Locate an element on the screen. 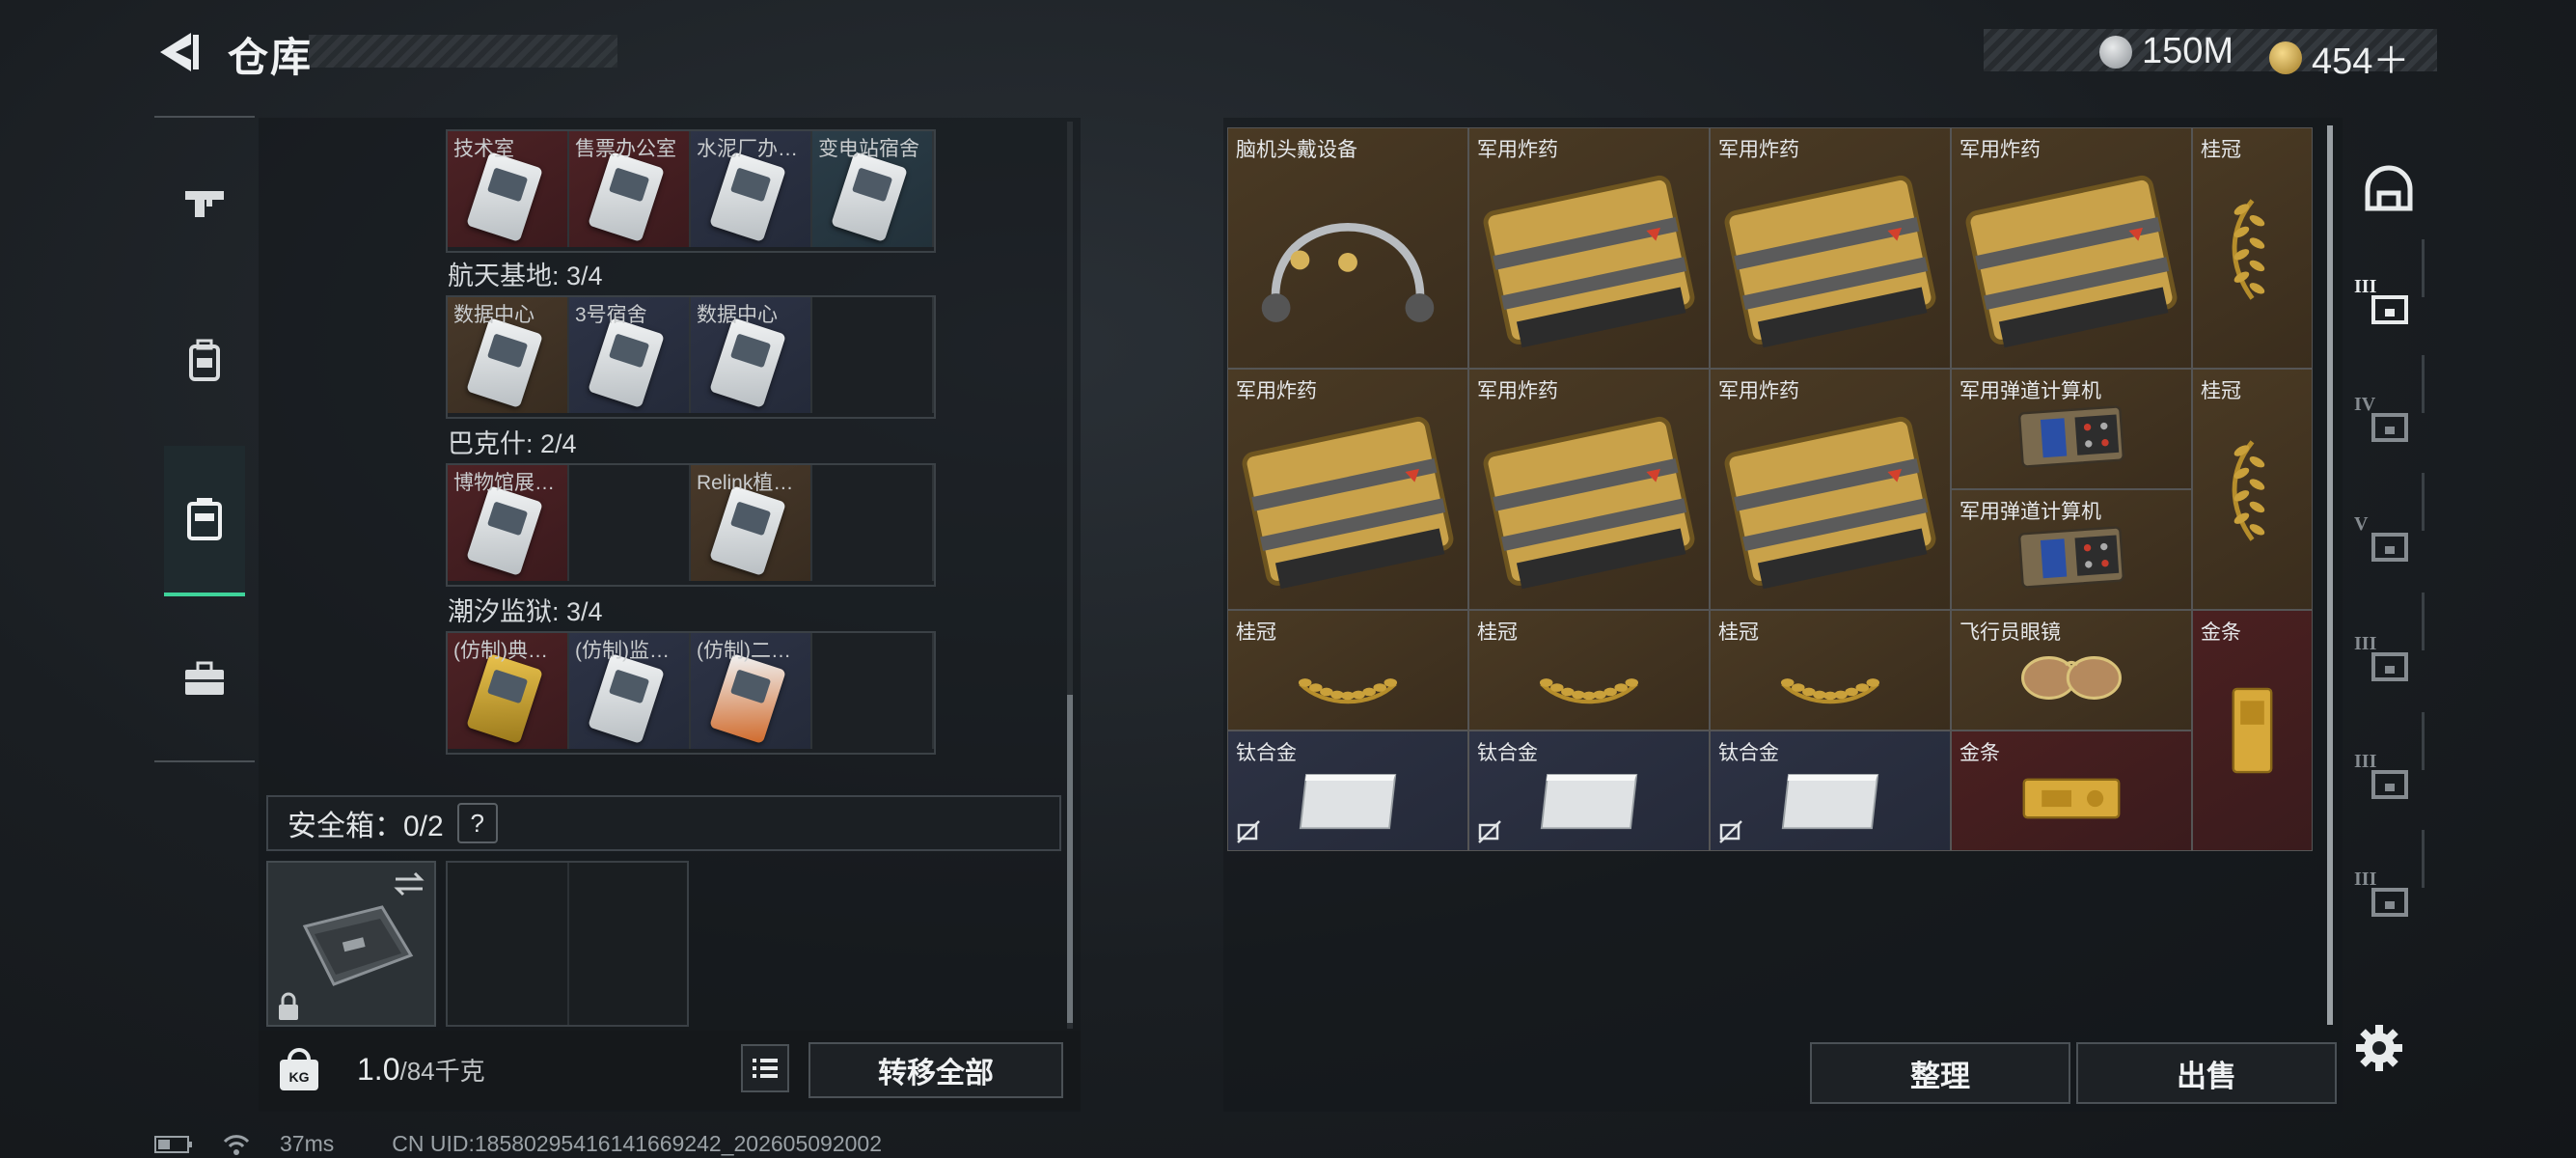 This screenshot has height=1158, width=2576. left-scrollbar-thumb is located at coordinates (1070, 859).